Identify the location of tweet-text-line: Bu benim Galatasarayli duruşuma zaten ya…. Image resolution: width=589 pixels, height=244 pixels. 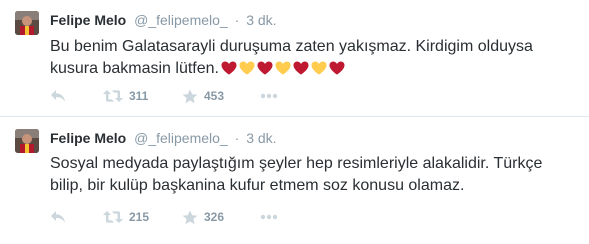
(291, 46).